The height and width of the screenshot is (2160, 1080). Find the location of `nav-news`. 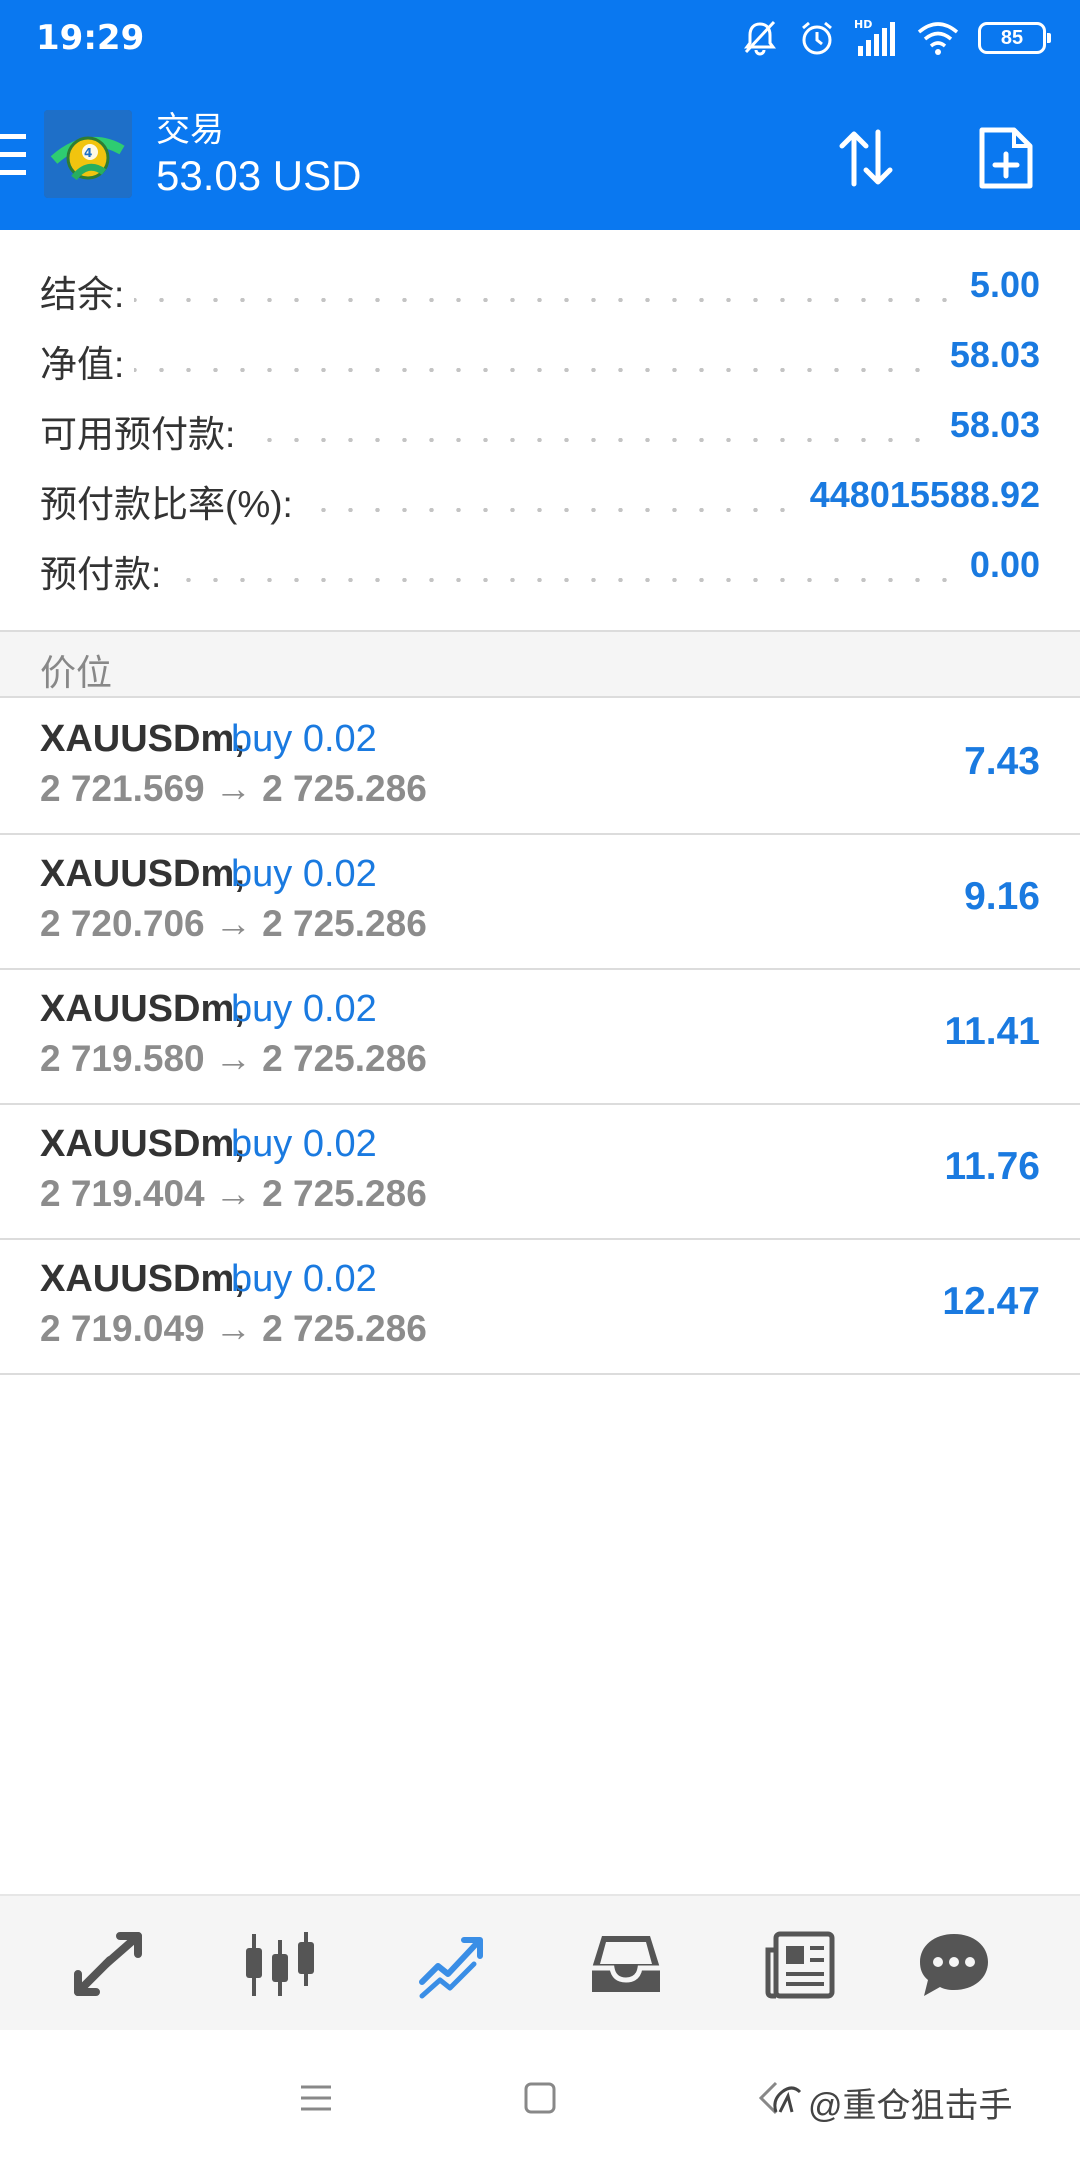

nav-news is located at coordinates (800, 1965).